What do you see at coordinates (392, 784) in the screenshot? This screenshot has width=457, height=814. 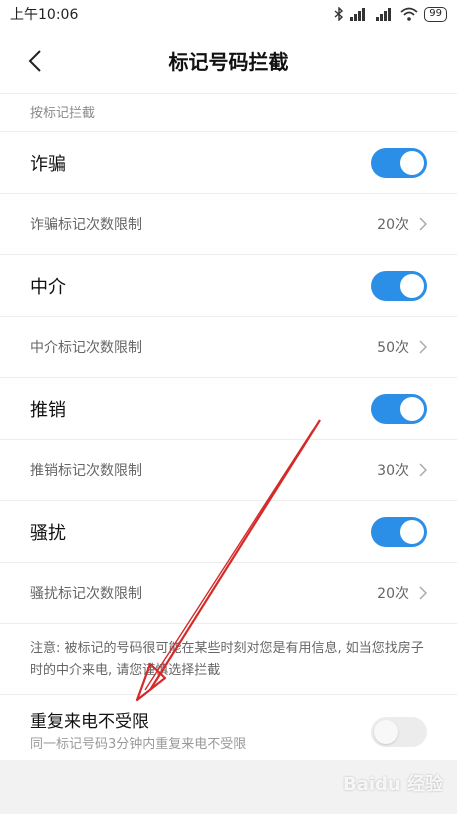 I see `watermark-logo: Baidu 经验` at bounding box center [392, 784].